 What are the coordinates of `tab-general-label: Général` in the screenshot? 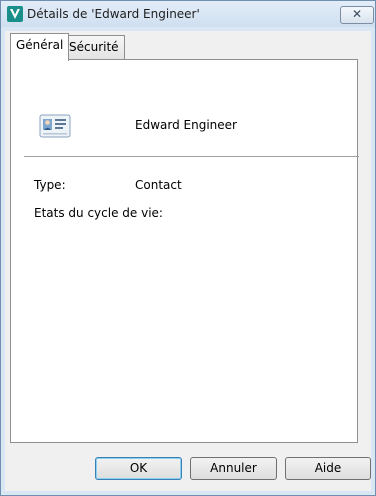 It's located at (40, 45).